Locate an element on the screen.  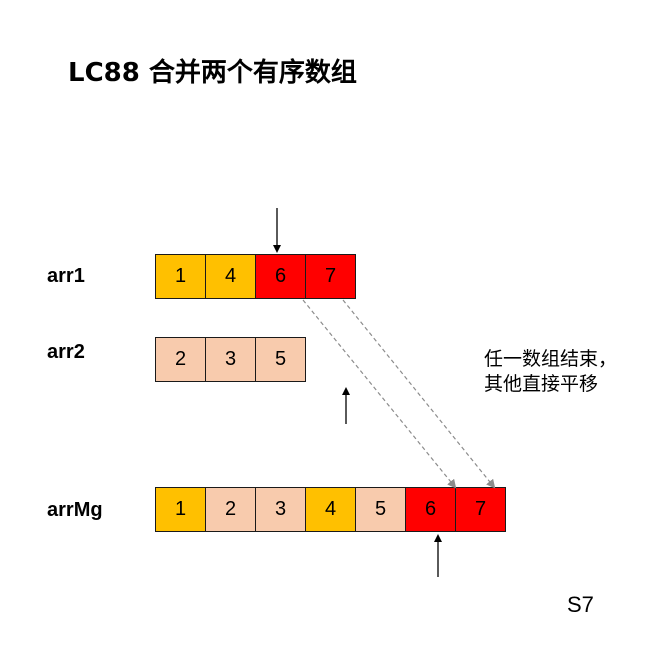
note-text: 任一数组结束， 其他直接平移 is located at coordinates (550, 372).